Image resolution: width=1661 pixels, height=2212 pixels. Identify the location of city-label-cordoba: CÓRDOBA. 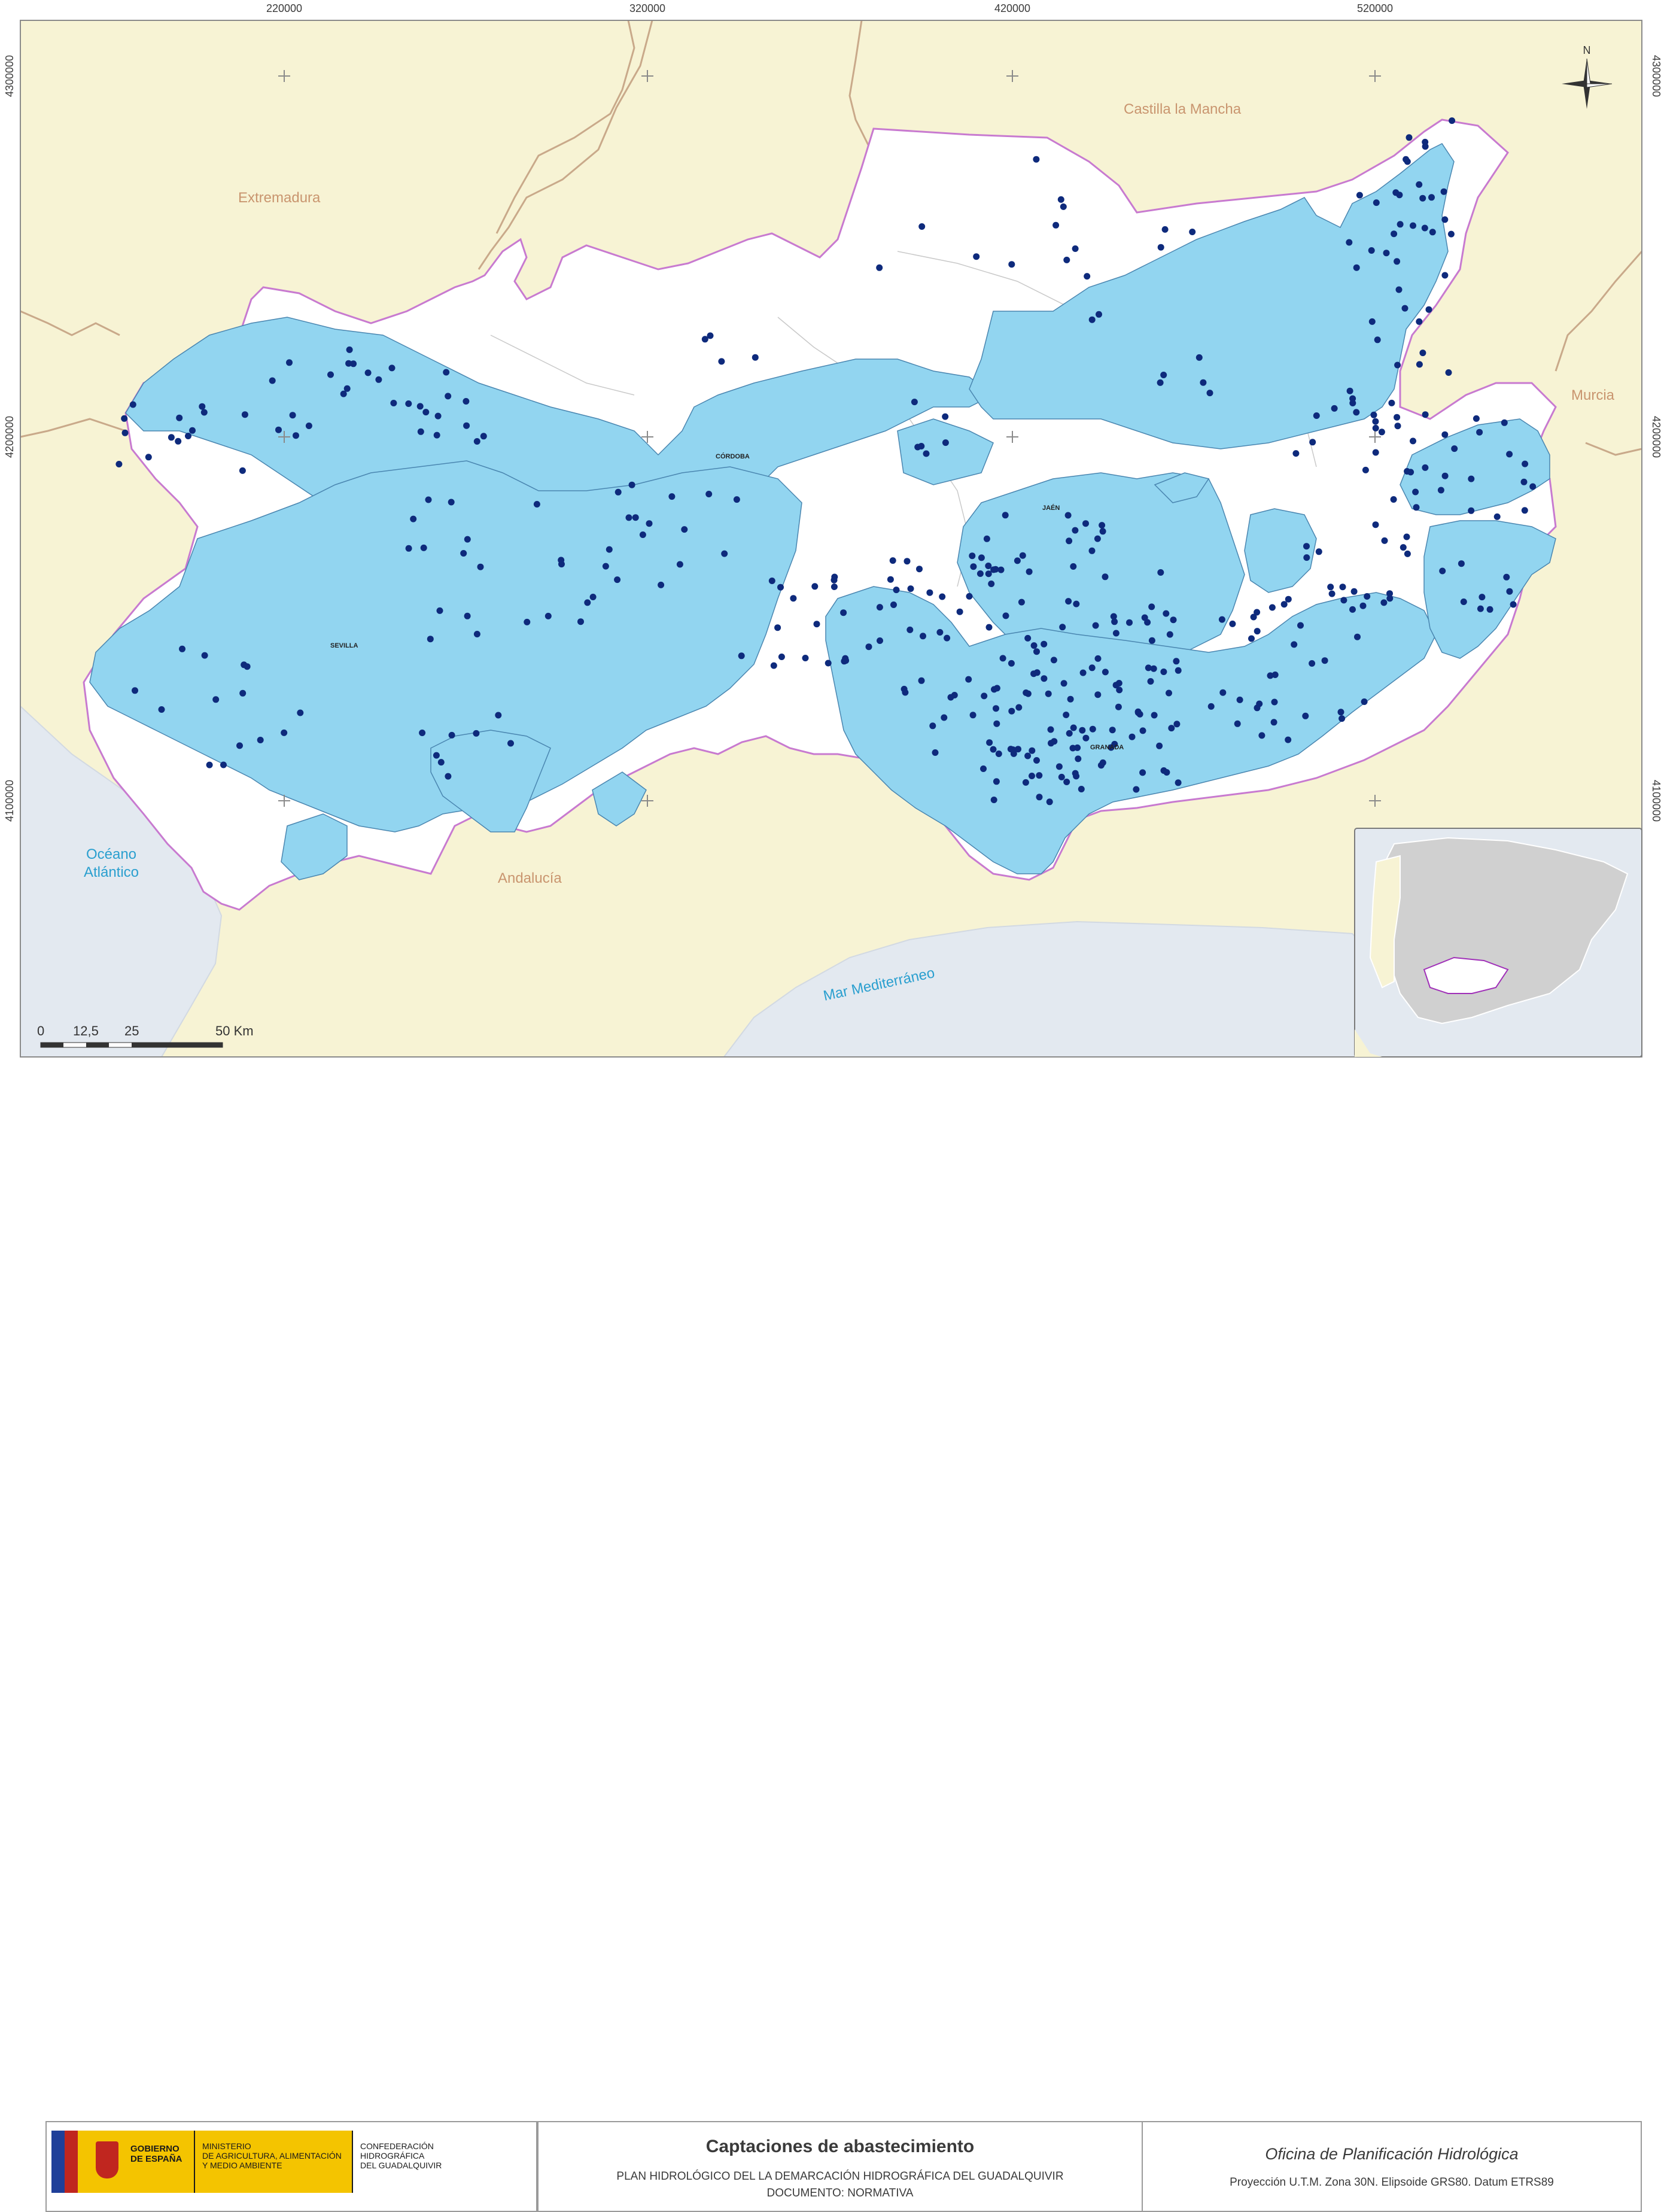
(733, 456).